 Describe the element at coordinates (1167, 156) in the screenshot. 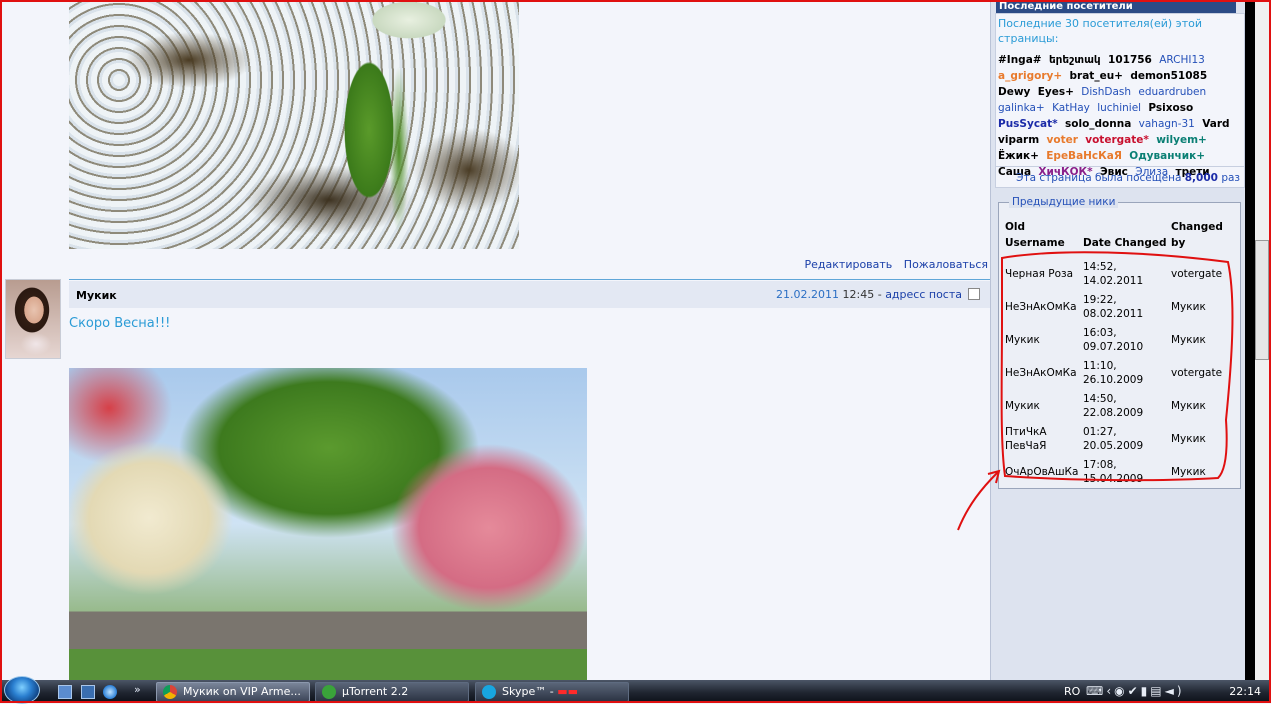

I see `visitor-link: Одуванчик+` at that location.